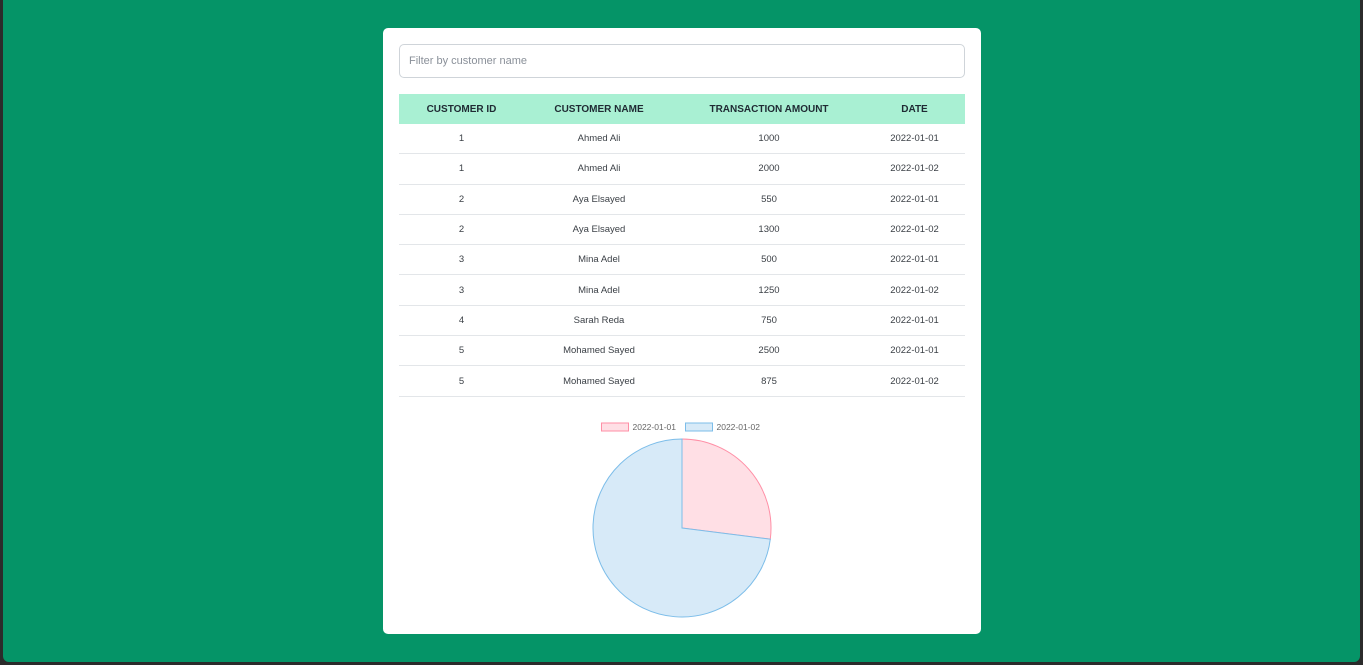 The image size is (1363, 665). What do you see at coordinates (599, 321) in the screenshot?
I see `cell-customer-name: Sarah Reda` at bounding box center [599, 321].